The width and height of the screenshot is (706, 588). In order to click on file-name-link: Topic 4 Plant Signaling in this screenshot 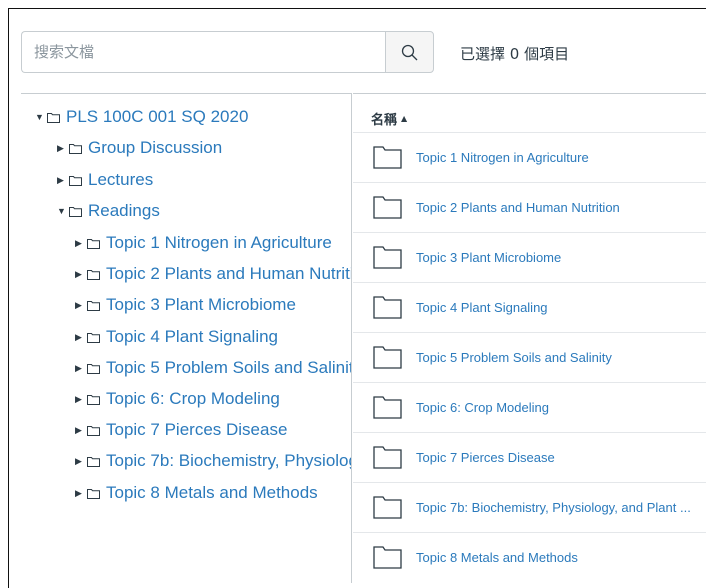, I will do `click(482, 307)`.